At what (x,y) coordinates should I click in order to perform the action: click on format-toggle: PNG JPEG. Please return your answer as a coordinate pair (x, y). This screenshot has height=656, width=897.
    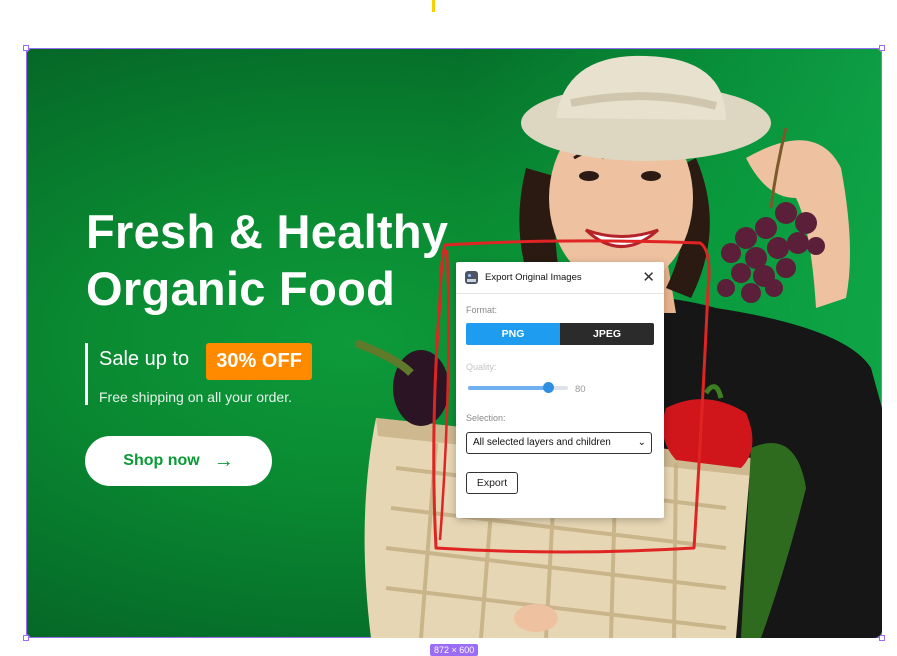
    Looking at the image, I should click on (560, 334).